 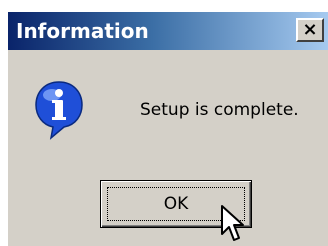 I want to click on ok-button-label: OK, so click(x=176, y=204).